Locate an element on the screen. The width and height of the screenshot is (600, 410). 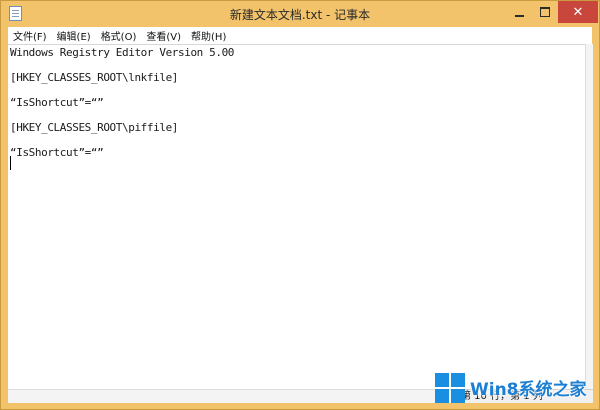
title-bar: 新建文本文档.txt - 记事本 ✕ is located at coordinates (300, 14).